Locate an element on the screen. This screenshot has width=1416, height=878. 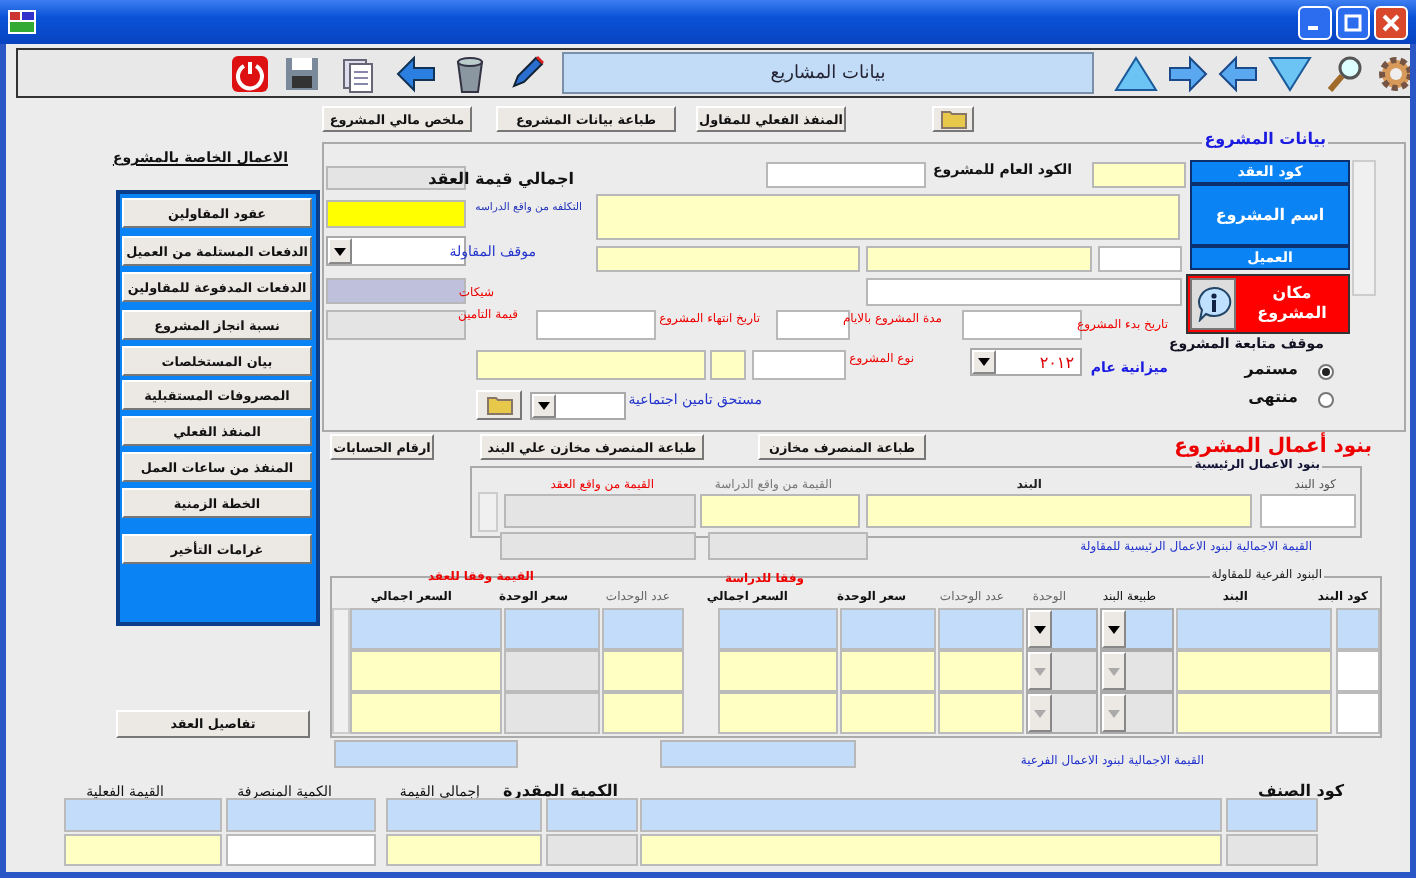
triangle-up-icon is located at coordinates (1136, 73).